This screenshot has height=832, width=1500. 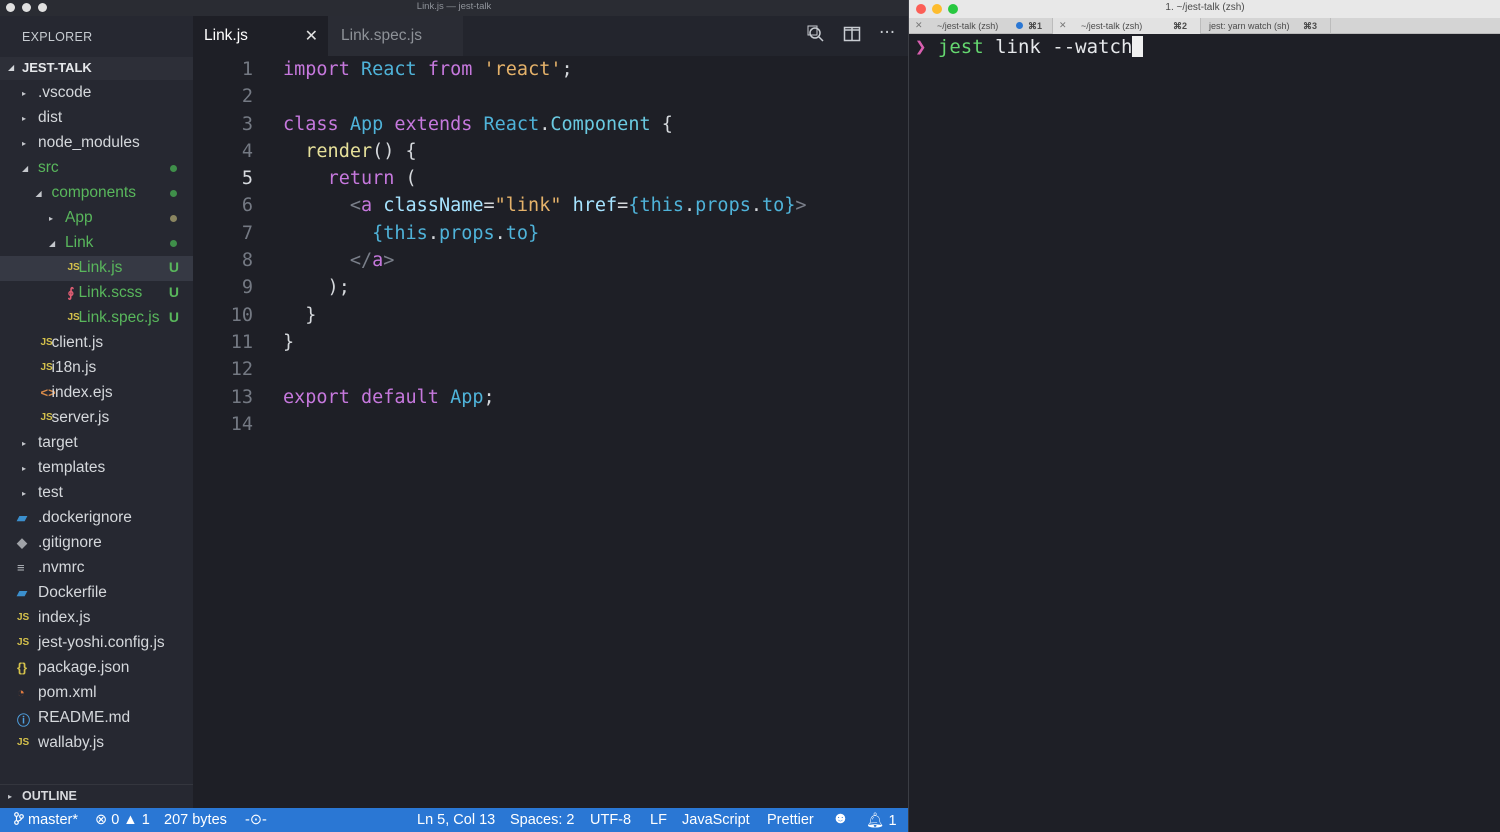 What do you see at coordinates (96, 693) in the screenshot?
I see `tree-item-pom-xml: ◔ pom.xml` at bounding box center [96, 693].